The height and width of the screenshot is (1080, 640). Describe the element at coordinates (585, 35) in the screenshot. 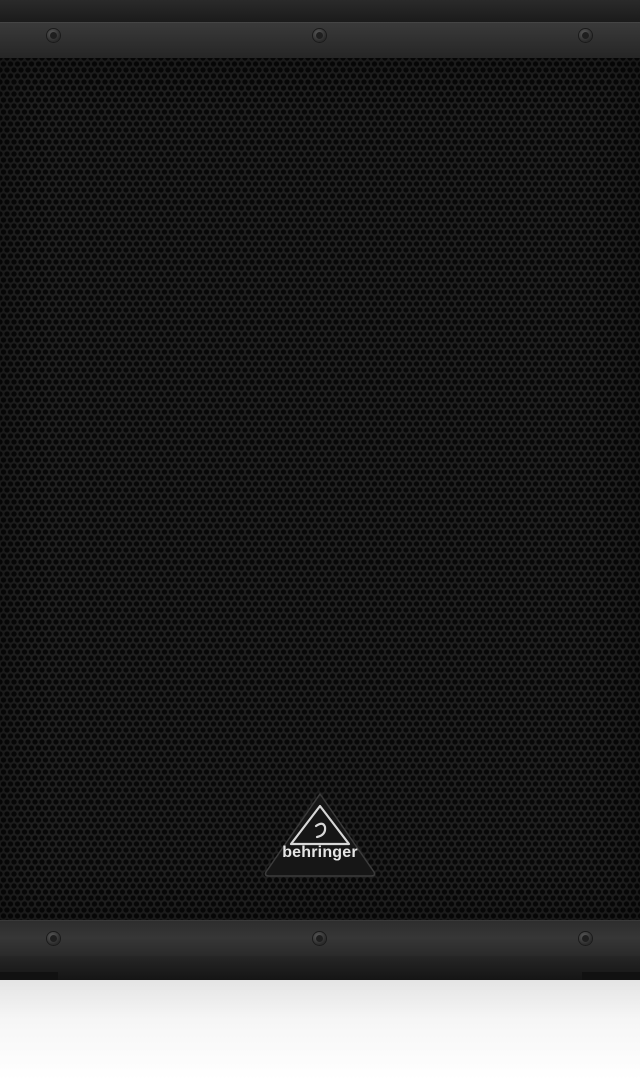

I see `screw-top-right` at that location.